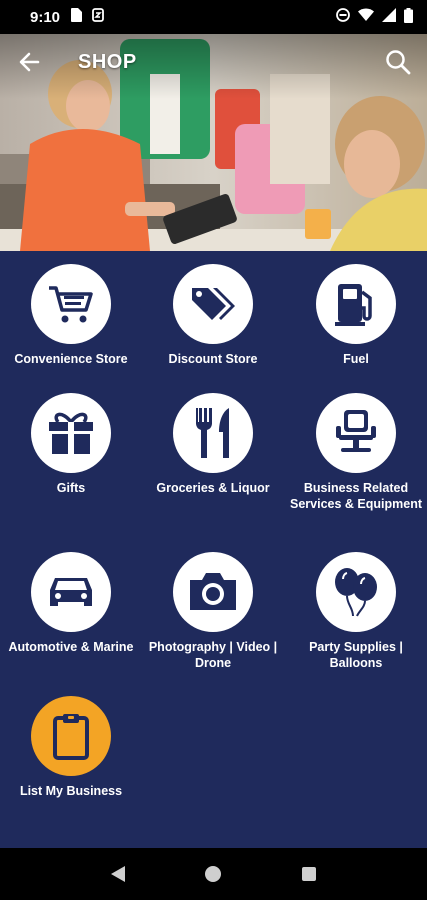 This screenshot has height=900, width=427. What do you see at coordinates (107, 61) in the screenshot?
I see `page-title: SHOP` at bounding box center [107, 61].